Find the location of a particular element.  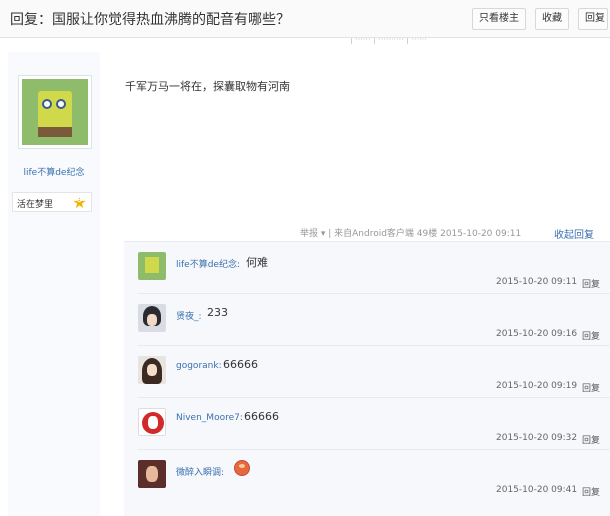

page-header: 回复：国服让你觉得热血沸腾的配音有哪些？ 只看楼主 收藏 回复 is located at coordinates (305, 19).